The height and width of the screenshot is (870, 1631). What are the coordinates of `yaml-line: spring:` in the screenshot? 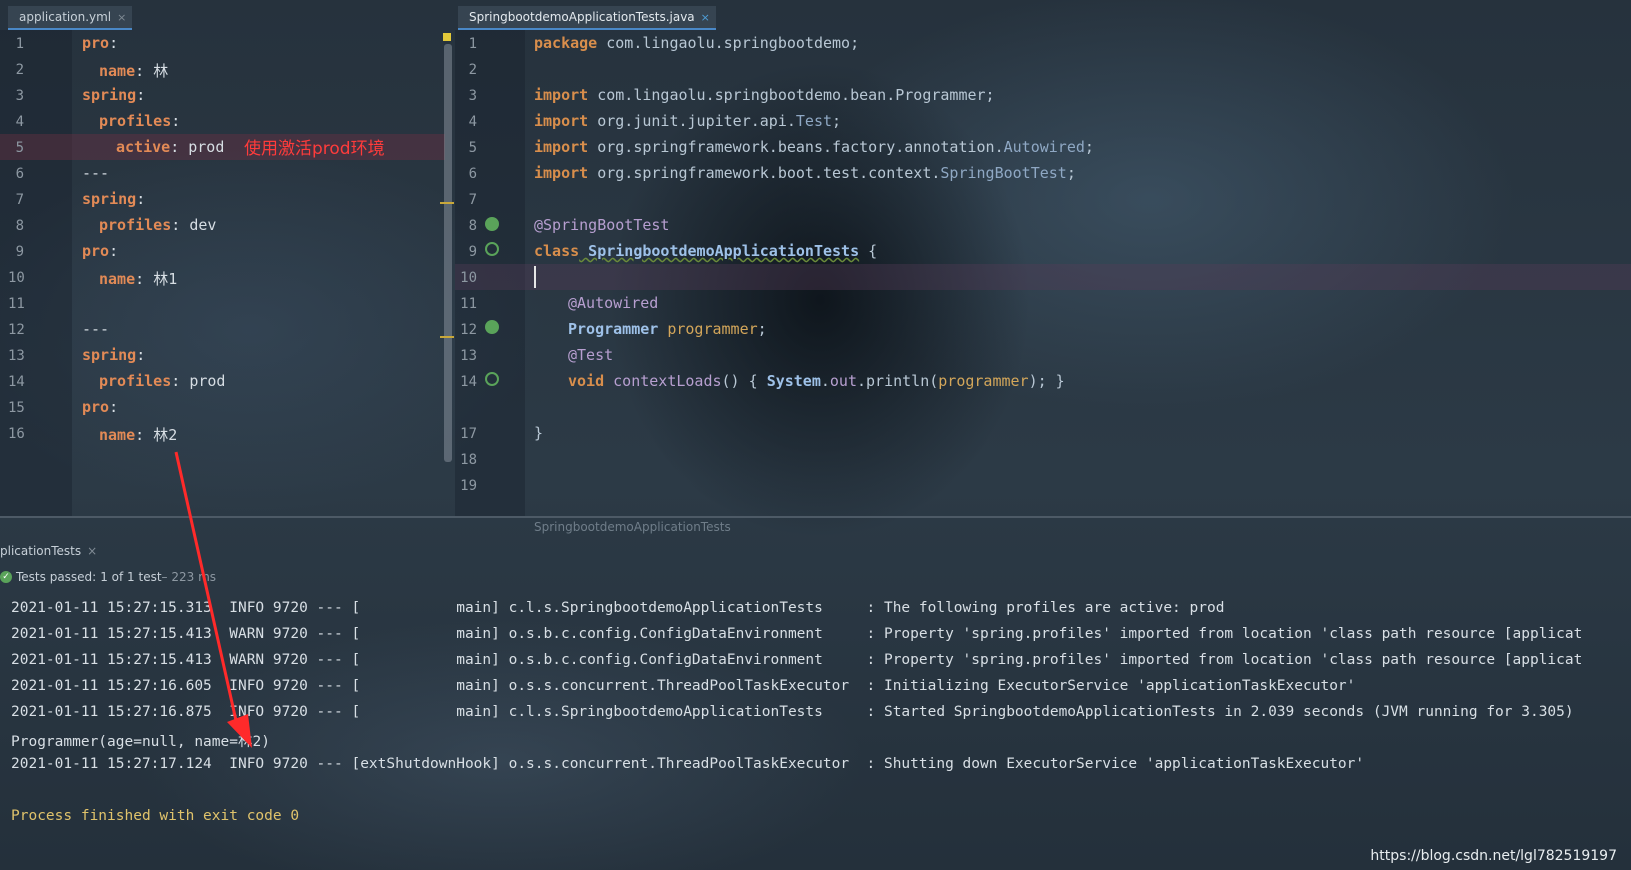 It's located at (113, 199).